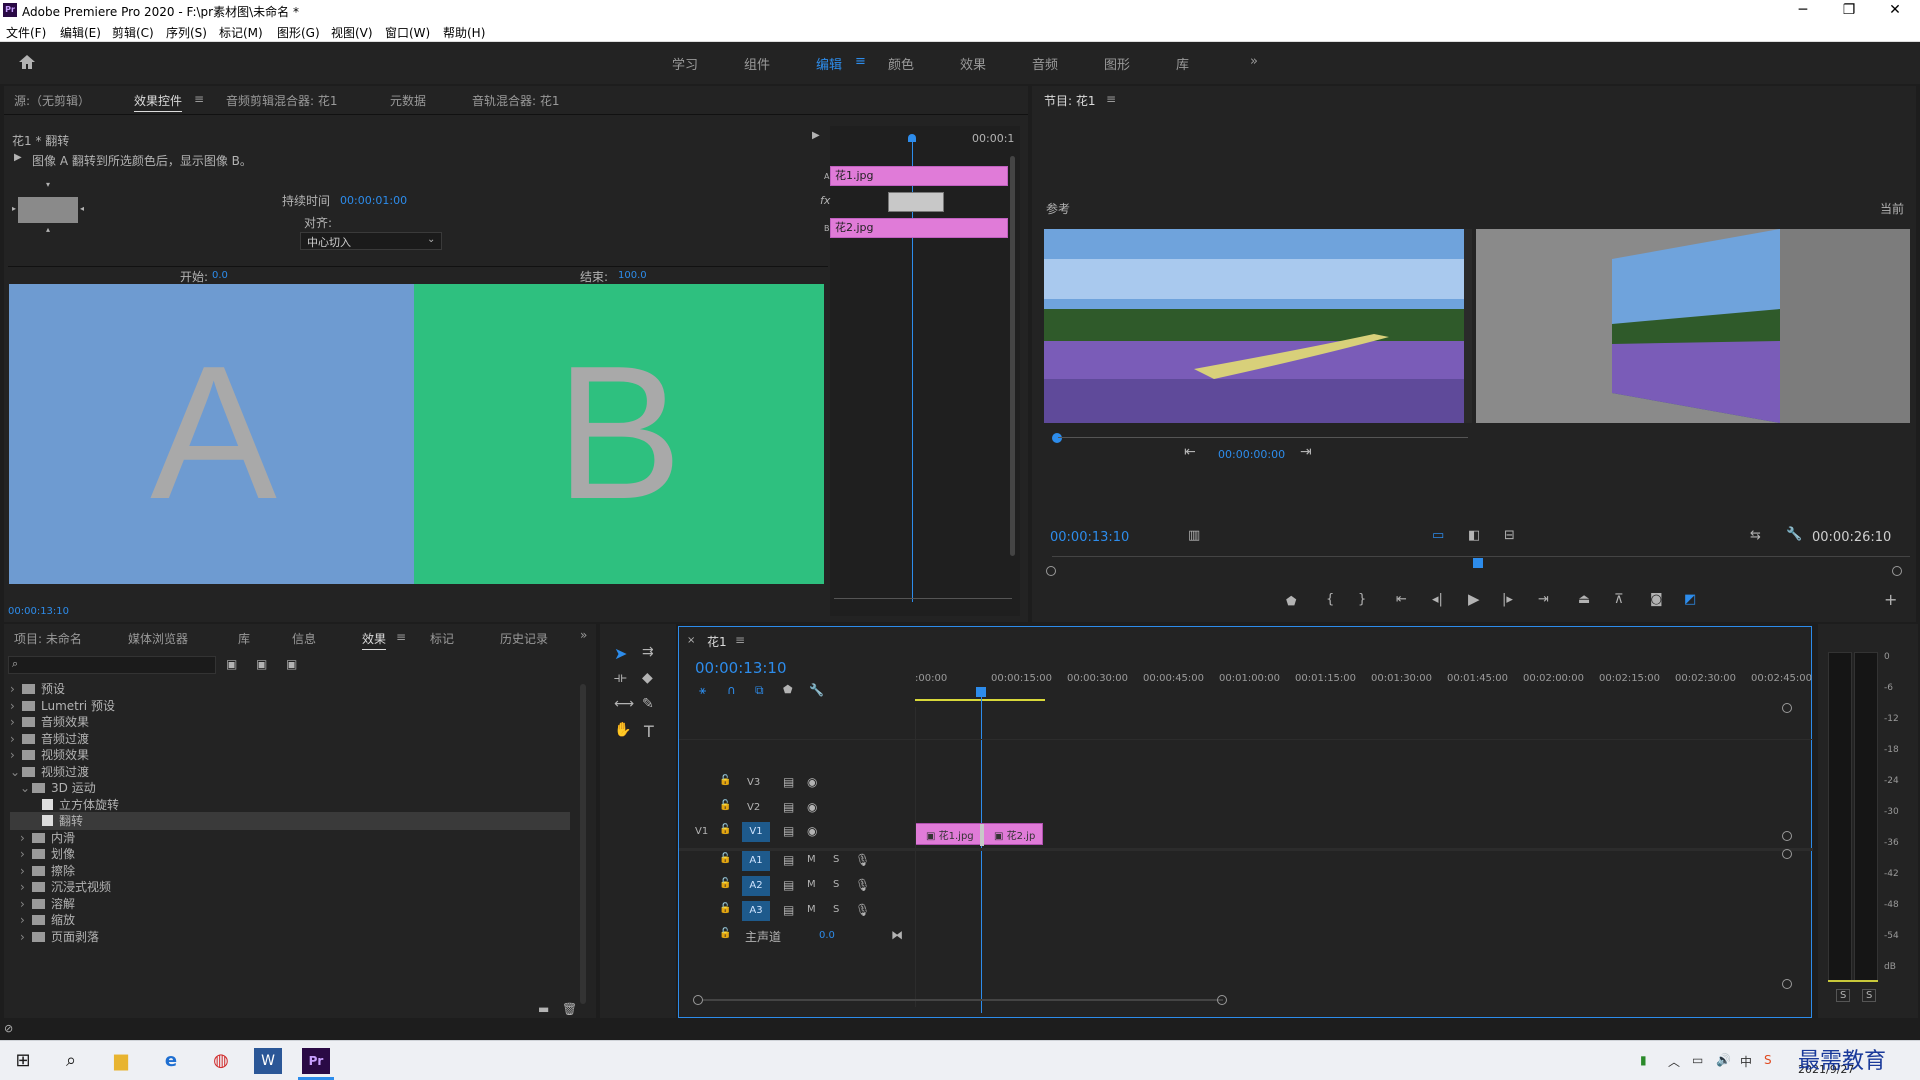  I want to click on new-bin-icon: ▬, so click(543, 1009).